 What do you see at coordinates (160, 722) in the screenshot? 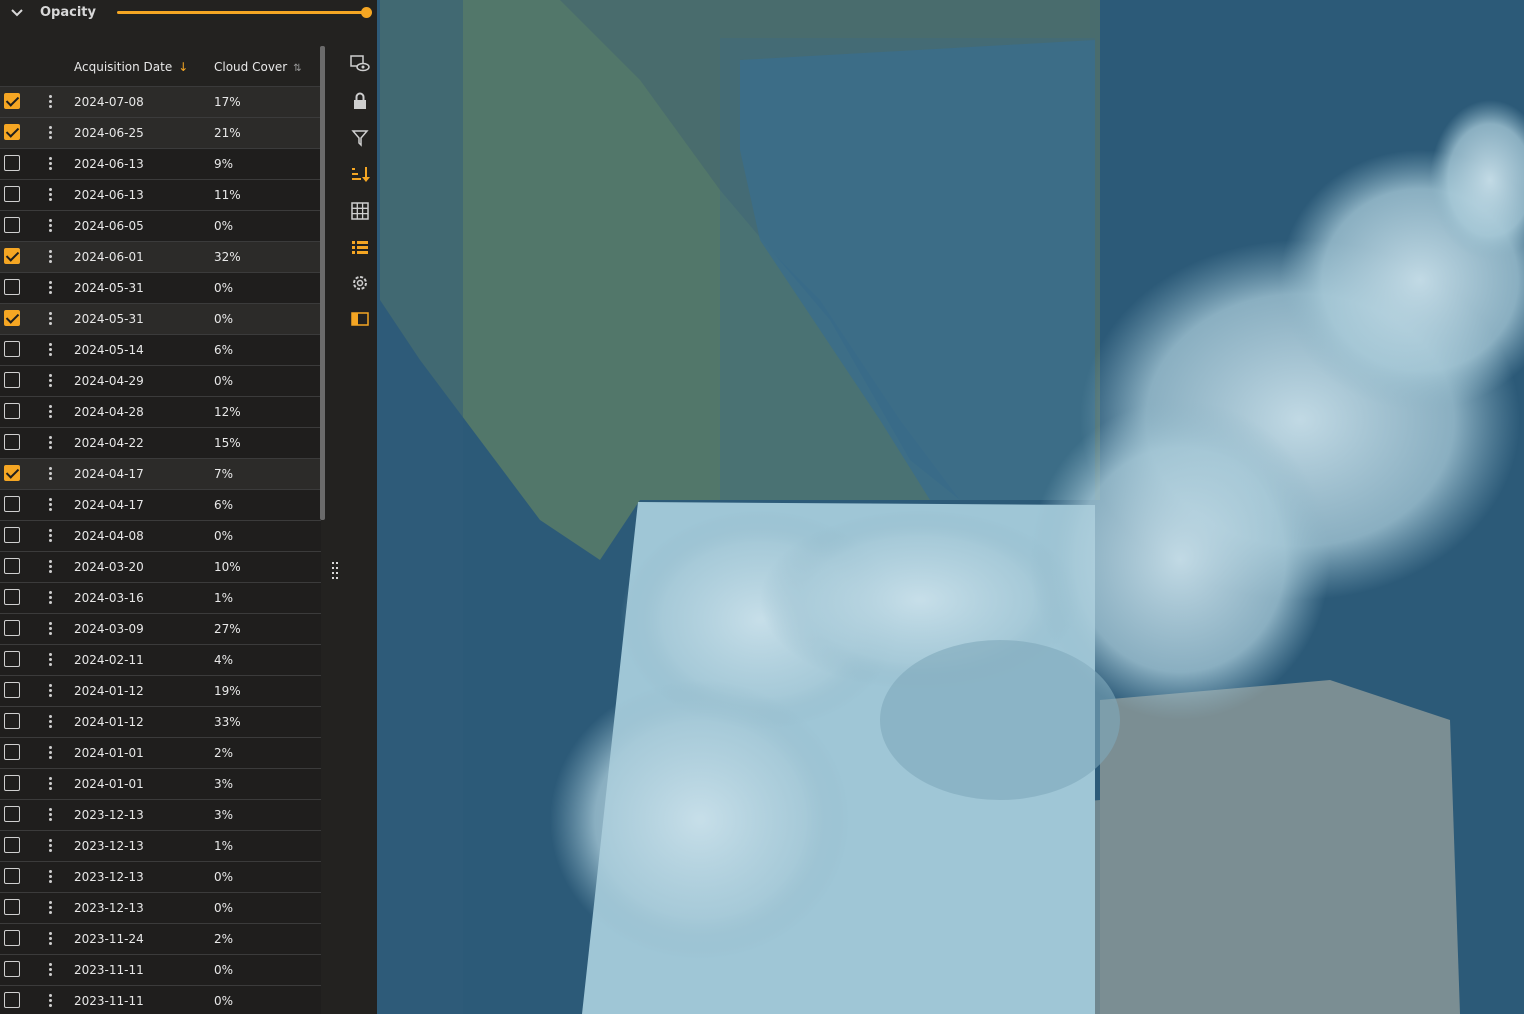
I see `table-row: 2024-01-12 33%` at bounding box center [160, 722].